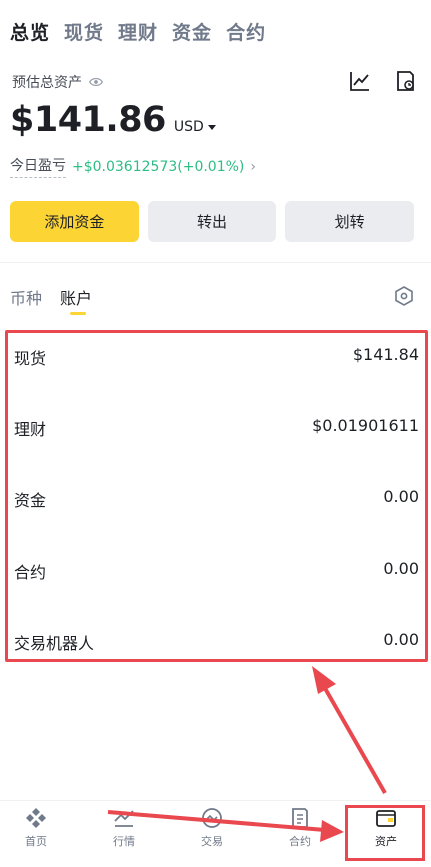  I want to click on pnl-value: +$0.03612573(+0.01%), so click(158, 166).